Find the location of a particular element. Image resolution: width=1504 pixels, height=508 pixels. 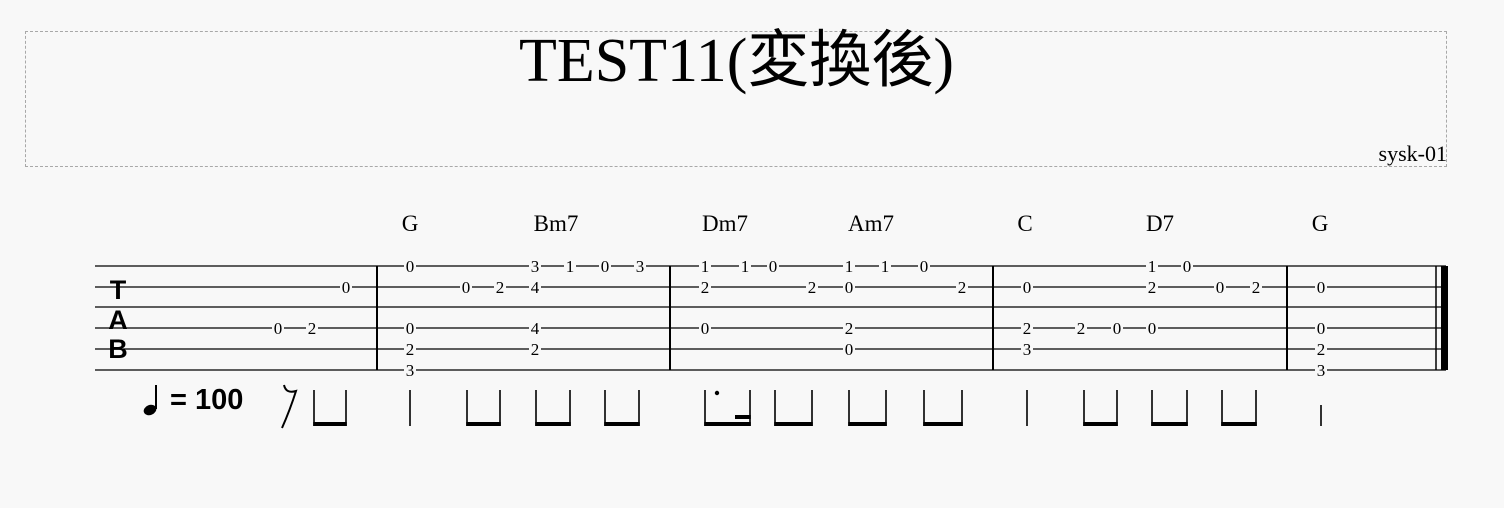

dot is located at coordinates (717, 393).